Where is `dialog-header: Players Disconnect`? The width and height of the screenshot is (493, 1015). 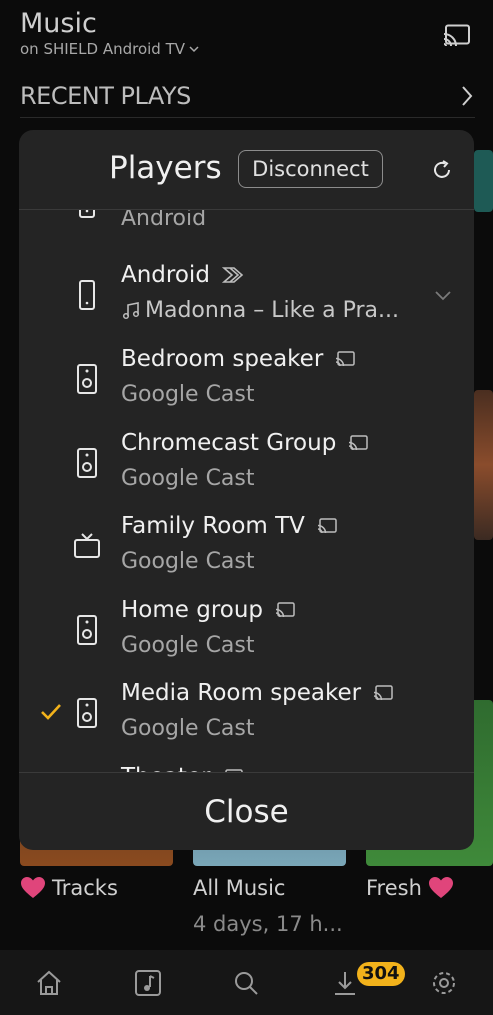 dialog-header: Players Disconnect is located at coordinates (246, 170).